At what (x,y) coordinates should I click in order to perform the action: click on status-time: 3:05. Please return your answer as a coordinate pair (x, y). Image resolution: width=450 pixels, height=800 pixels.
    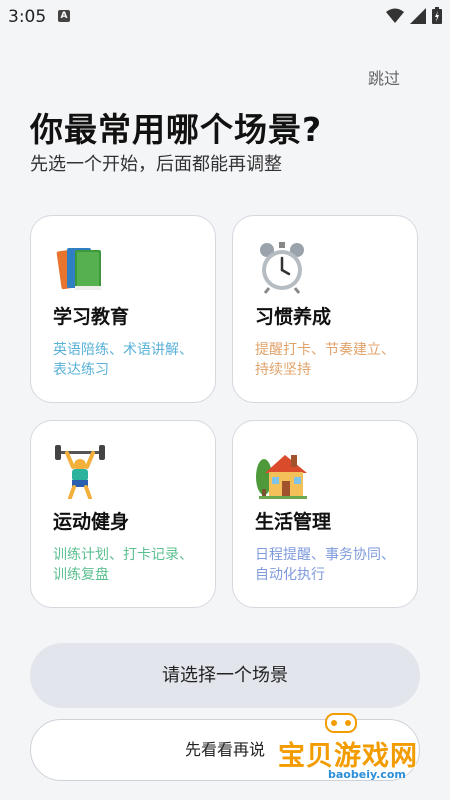
    Looking at the image, I should click on (27, 17).